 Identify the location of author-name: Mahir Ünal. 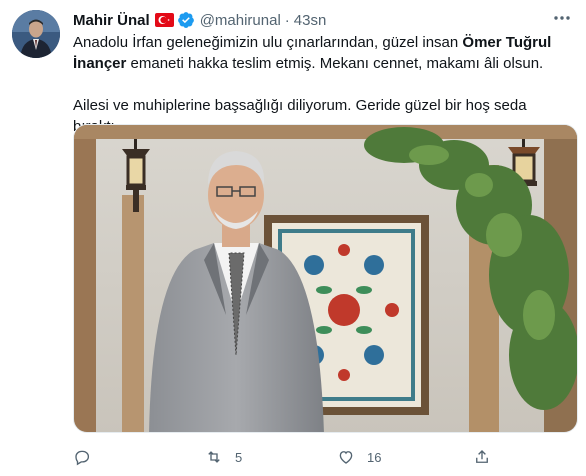
(111, 20).